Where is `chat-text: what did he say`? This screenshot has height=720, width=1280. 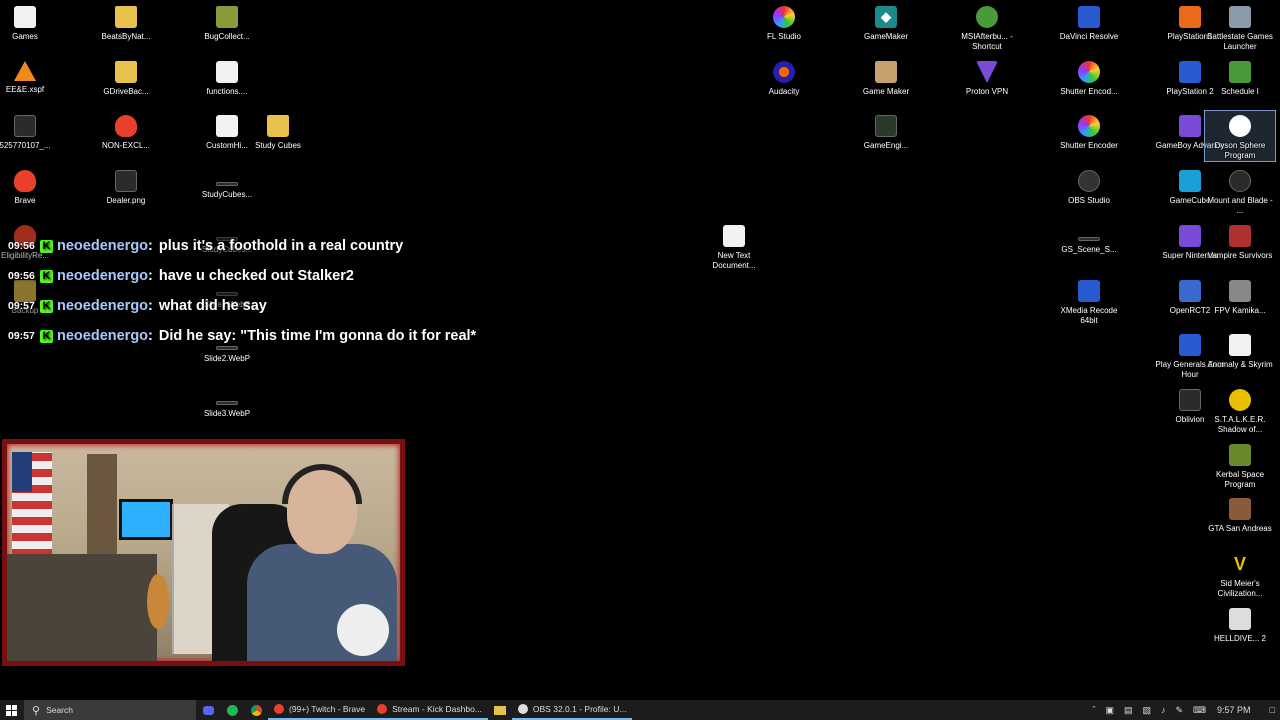 chat-text: what did he say is located at coordinates (212, 306).